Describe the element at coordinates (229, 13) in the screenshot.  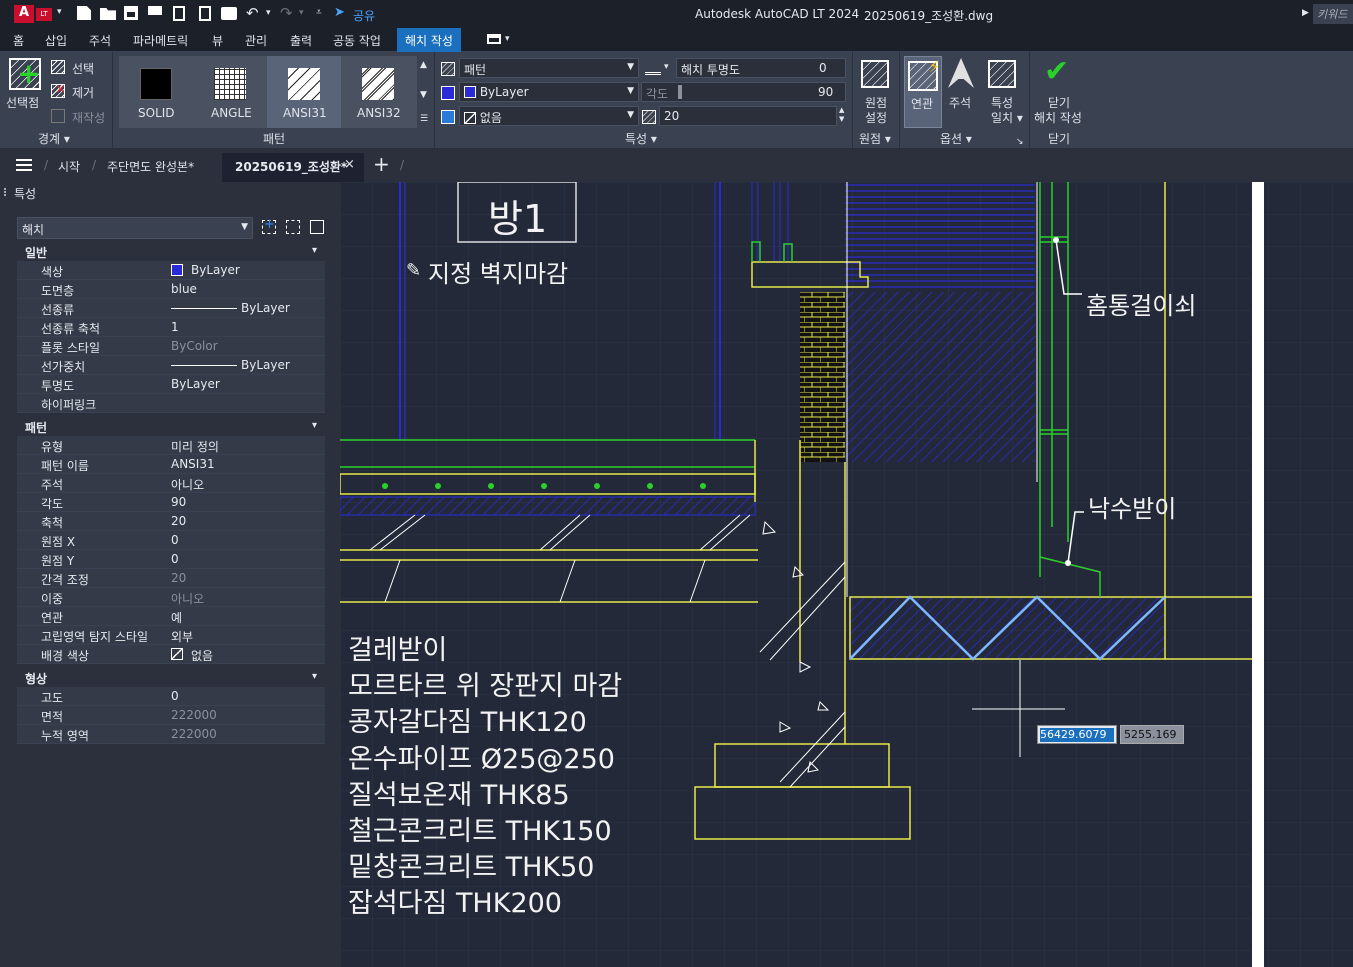
I see `plot-icon` at that location.